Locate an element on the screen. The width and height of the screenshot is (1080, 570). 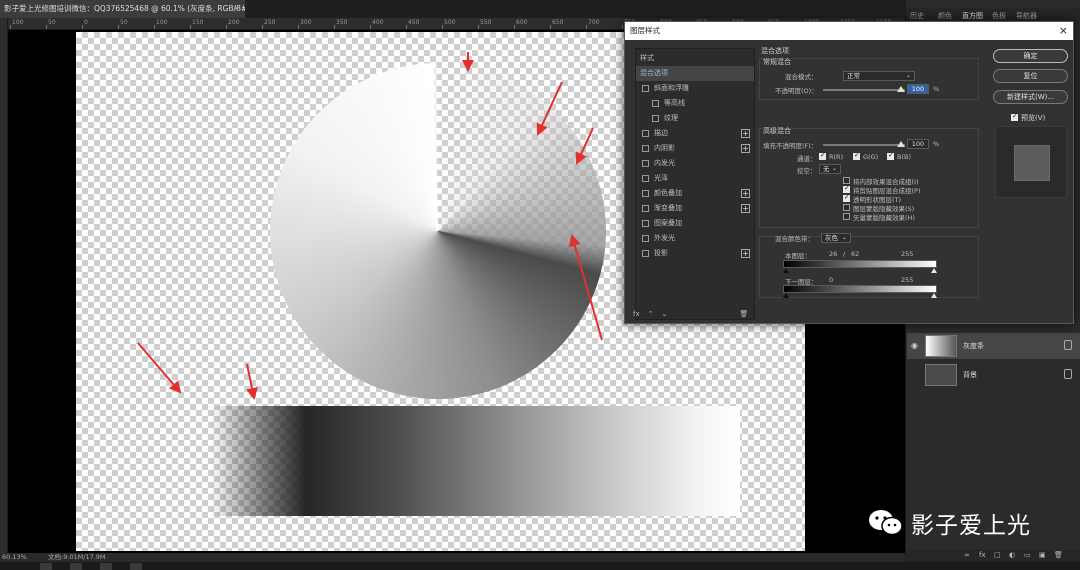
panel-tab: 直方图 is located at coordinates (972, 16).